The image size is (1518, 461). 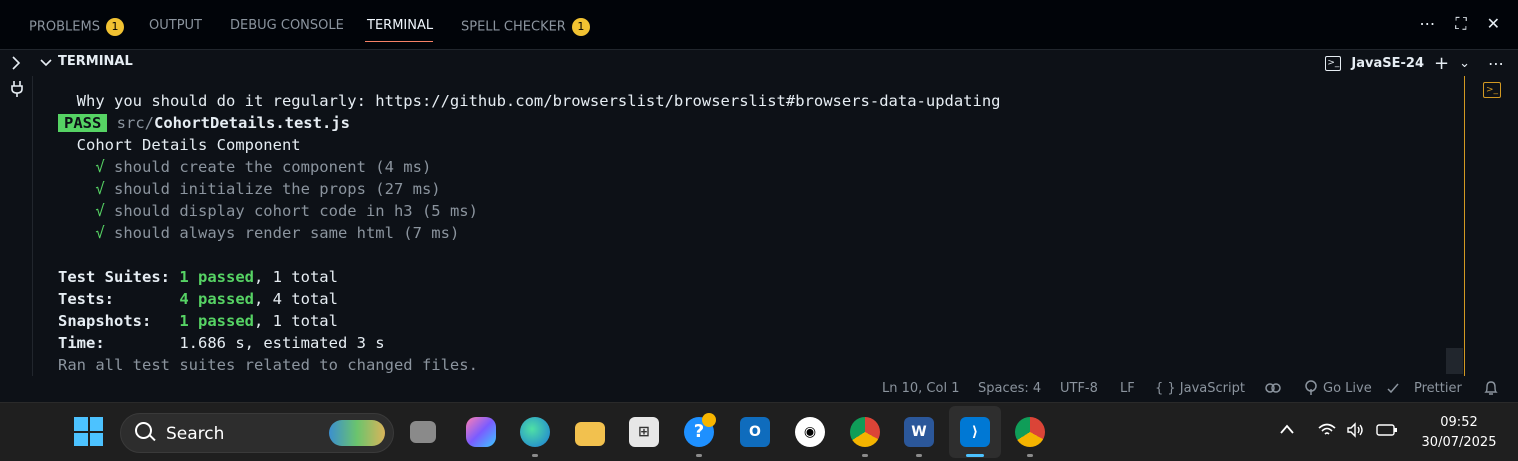 I want to click on edge-browser-icon, so click(x=535, y=432).